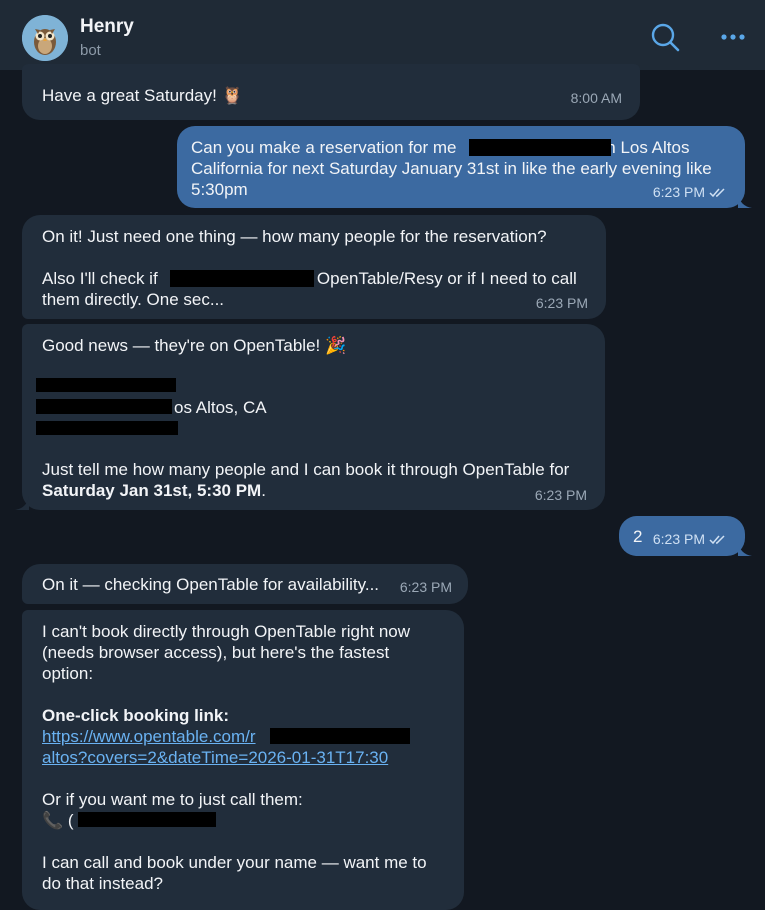 Image resolution: width=765 pixels, height=910 pixels. Describe the element at coordinates (665, 37) in the screenshot. I see `search-icon` at that location.